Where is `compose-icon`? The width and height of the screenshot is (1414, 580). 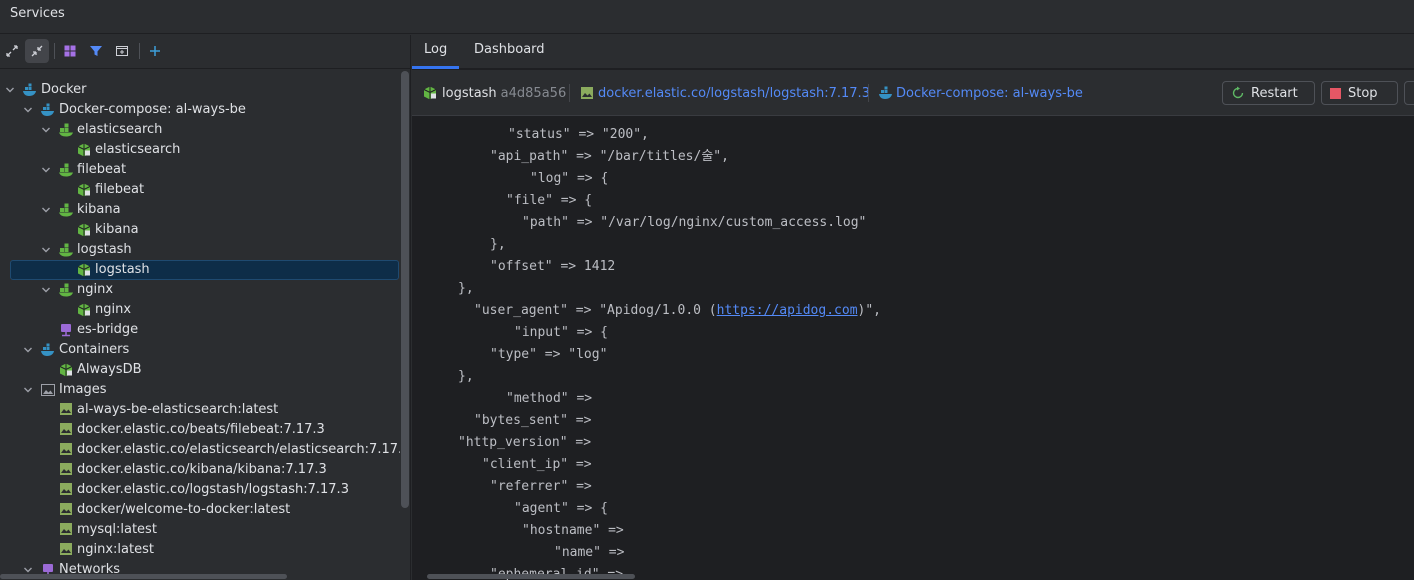
compose-icon is located at coordinates (885, 92).